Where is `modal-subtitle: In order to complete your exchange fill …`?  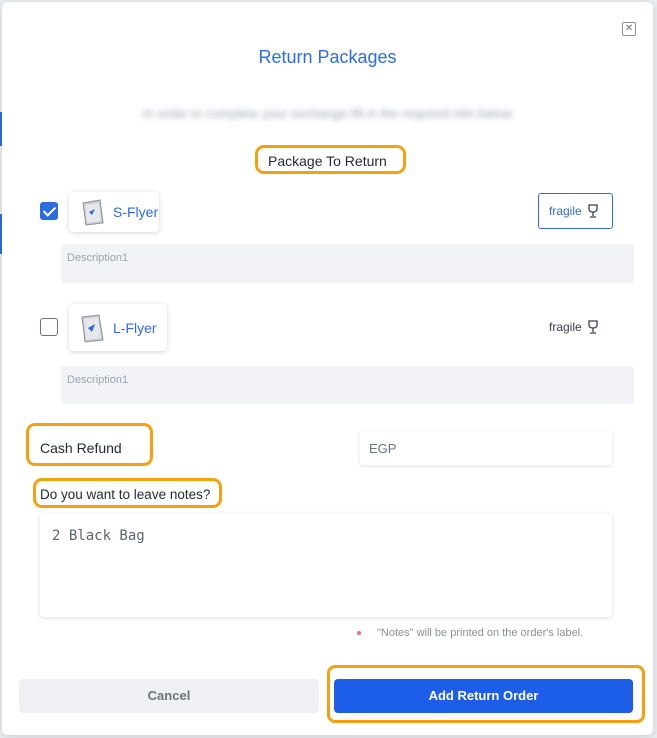
modal-subtitle: In order to complete your exchange fill … is located at coordinates (327, 113).